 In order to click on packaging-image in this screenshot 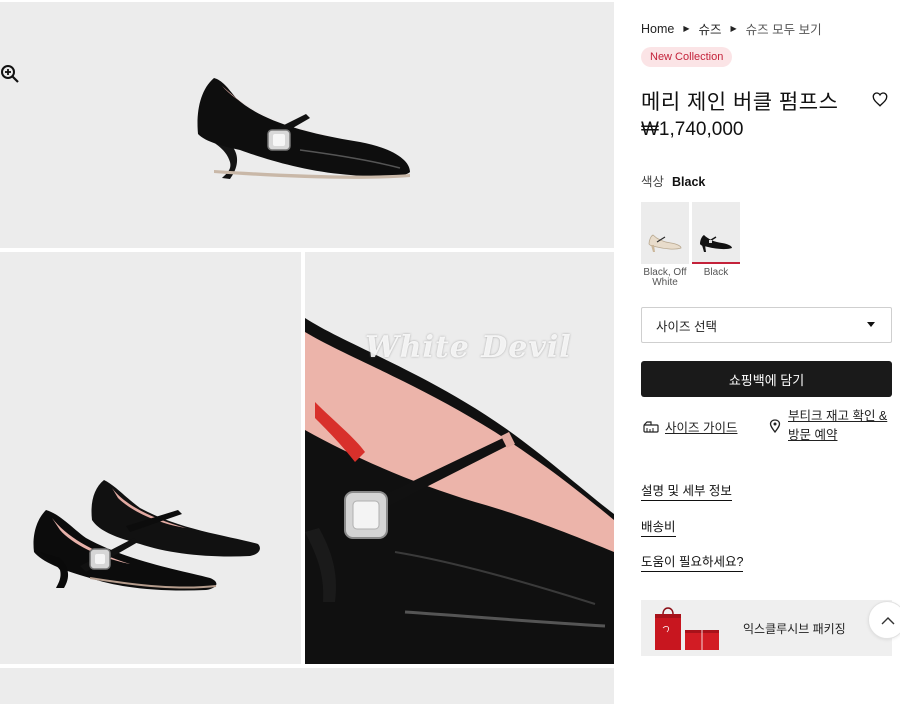, I will do `click(681, 628)`.